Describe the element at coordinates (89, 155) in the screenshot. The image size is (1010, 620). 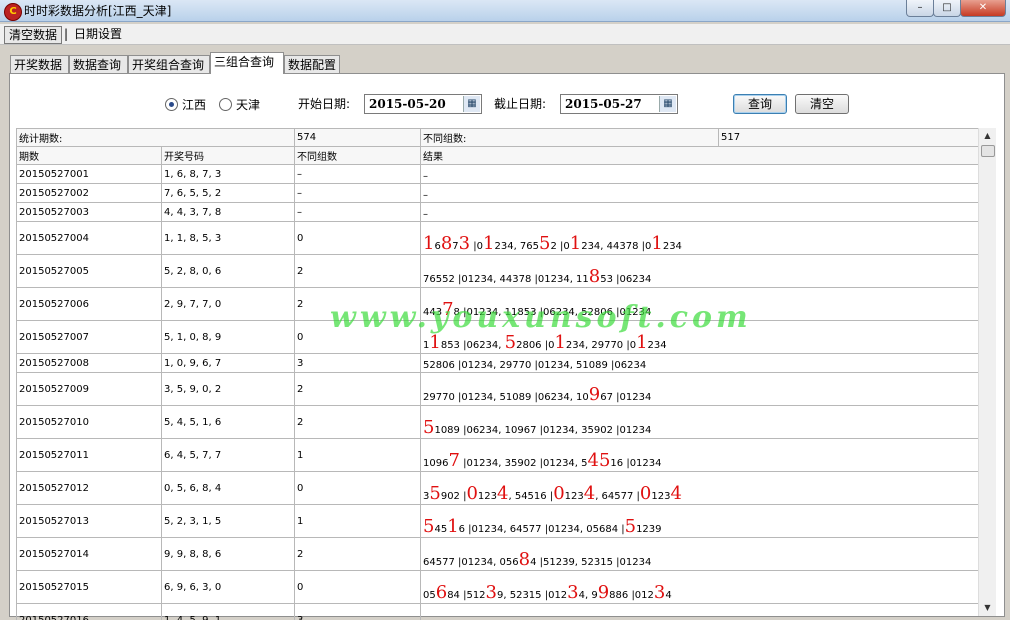
I see `header-period: 期数` at that location.